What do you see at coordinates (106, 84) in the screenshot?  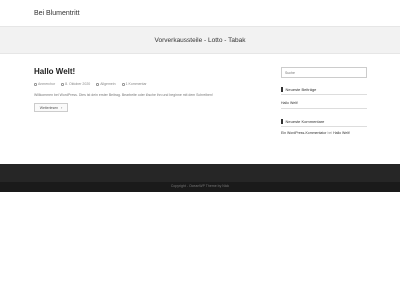 I see `meta-category: Allgemein` at bounding box center [106, 84].